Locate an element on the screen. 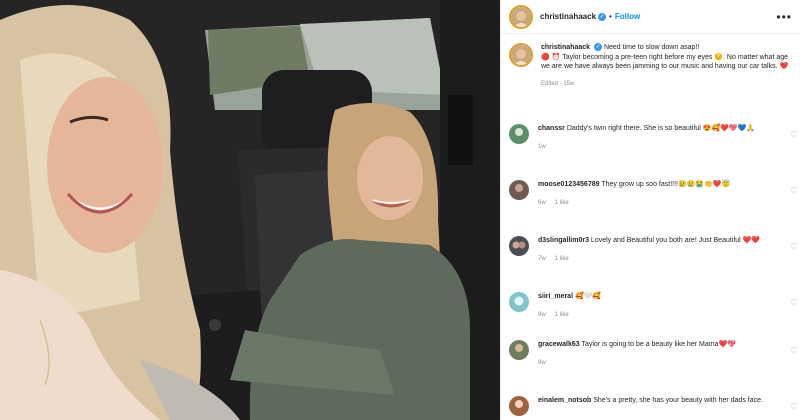 The image size is (800, 420). commenter-username: gracewalk63 is located at coordinates (559, 344).